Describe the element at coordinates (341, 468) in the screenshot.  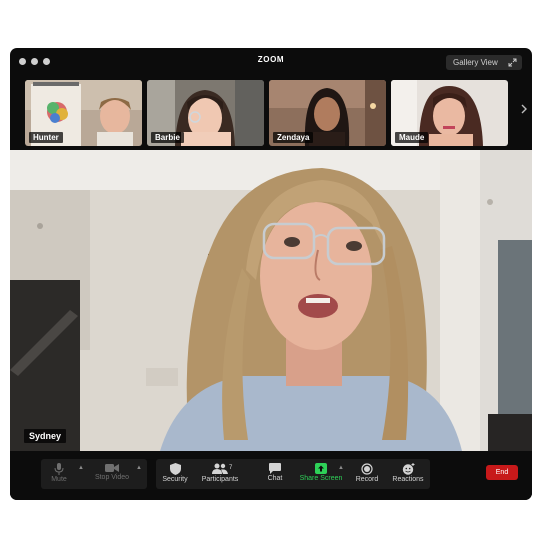
I see `share-screen-caret-icon: ▲` at that location.